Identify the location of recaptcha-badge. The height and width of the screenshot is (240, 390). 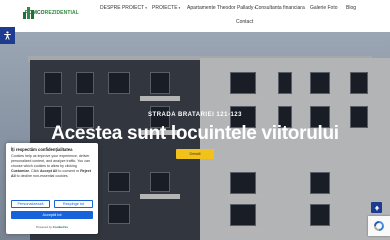
(379, 226).